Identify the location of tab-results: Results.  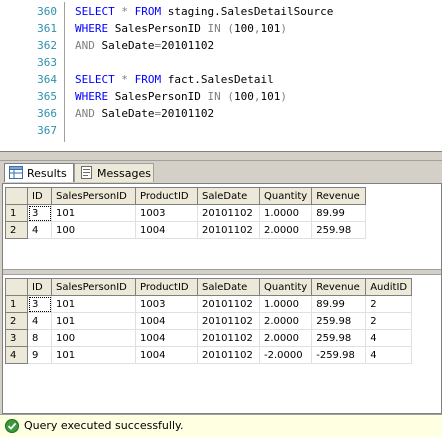
(39, 172).